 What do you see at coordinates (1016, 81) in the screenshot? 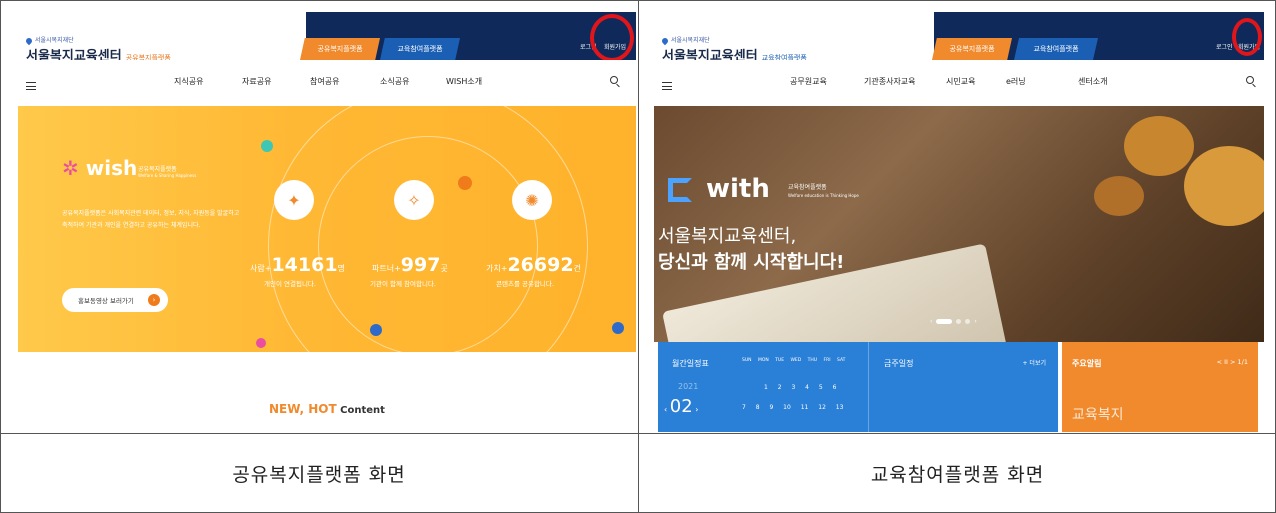
I see `nav-item: e러닝` at bounding box center [1016, 81].